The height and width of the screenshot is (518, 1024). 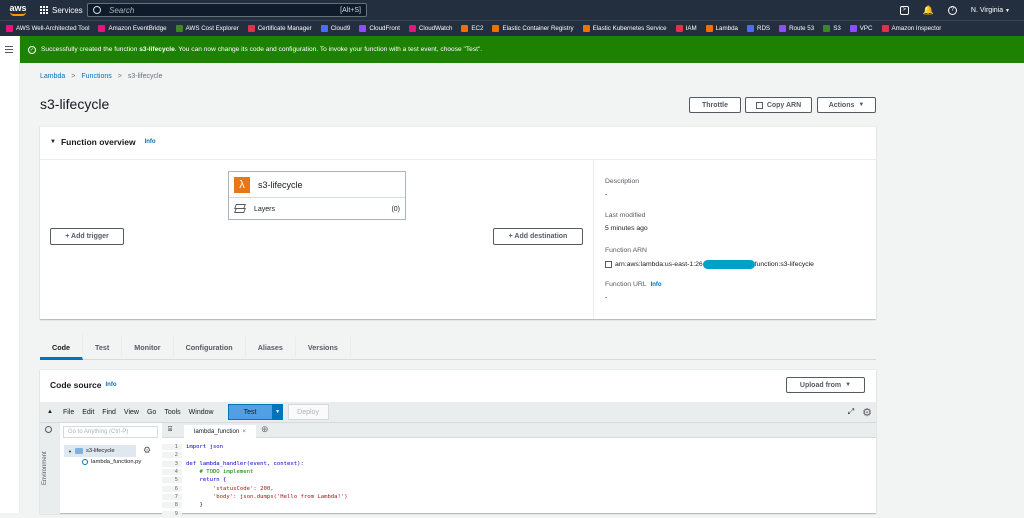 What do you see at coordinates (904, 10) in the screenshot?
I see `cloudshell-icon: >` at bounding box center [904, 10].